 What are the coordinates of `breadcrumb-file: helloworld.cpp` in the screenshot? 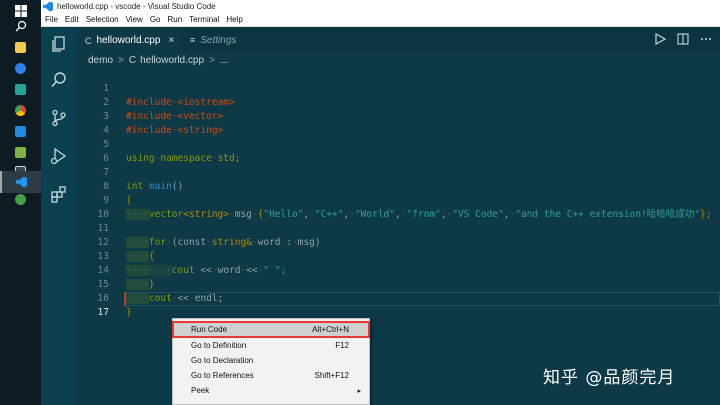 It's located at (172, 60).